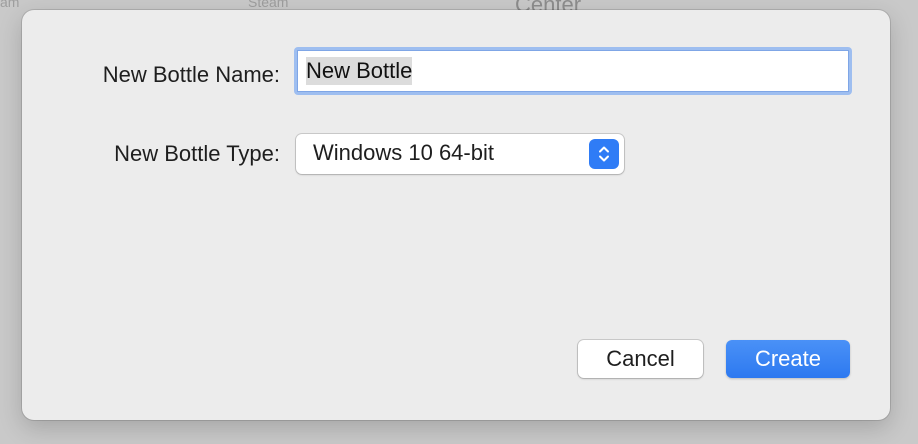 This screenshot has width=918, height=444. I want to click on background-text-steam: Steam, so click(268, 5).